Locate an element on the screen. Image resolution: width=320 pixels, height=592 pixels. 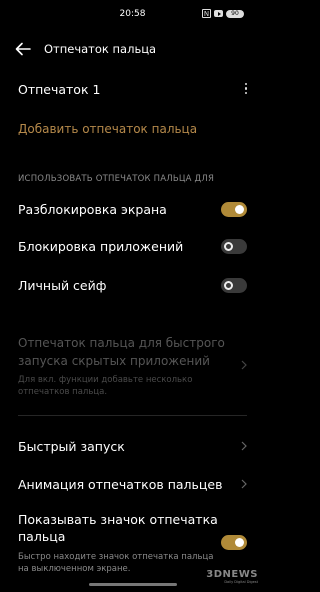
page-title: Отпечаток пальца is located at coordinates (100, 49).